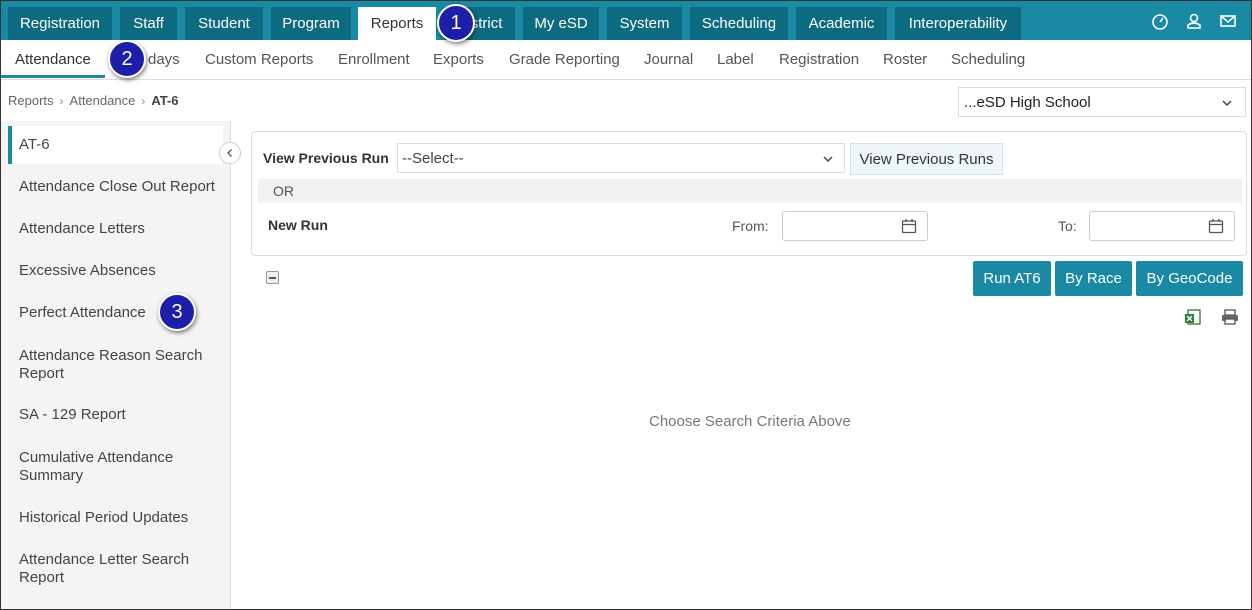 This screenshot has height=610, width=1252. I want to click on subnav-roster: Roster, so click(905, 59).